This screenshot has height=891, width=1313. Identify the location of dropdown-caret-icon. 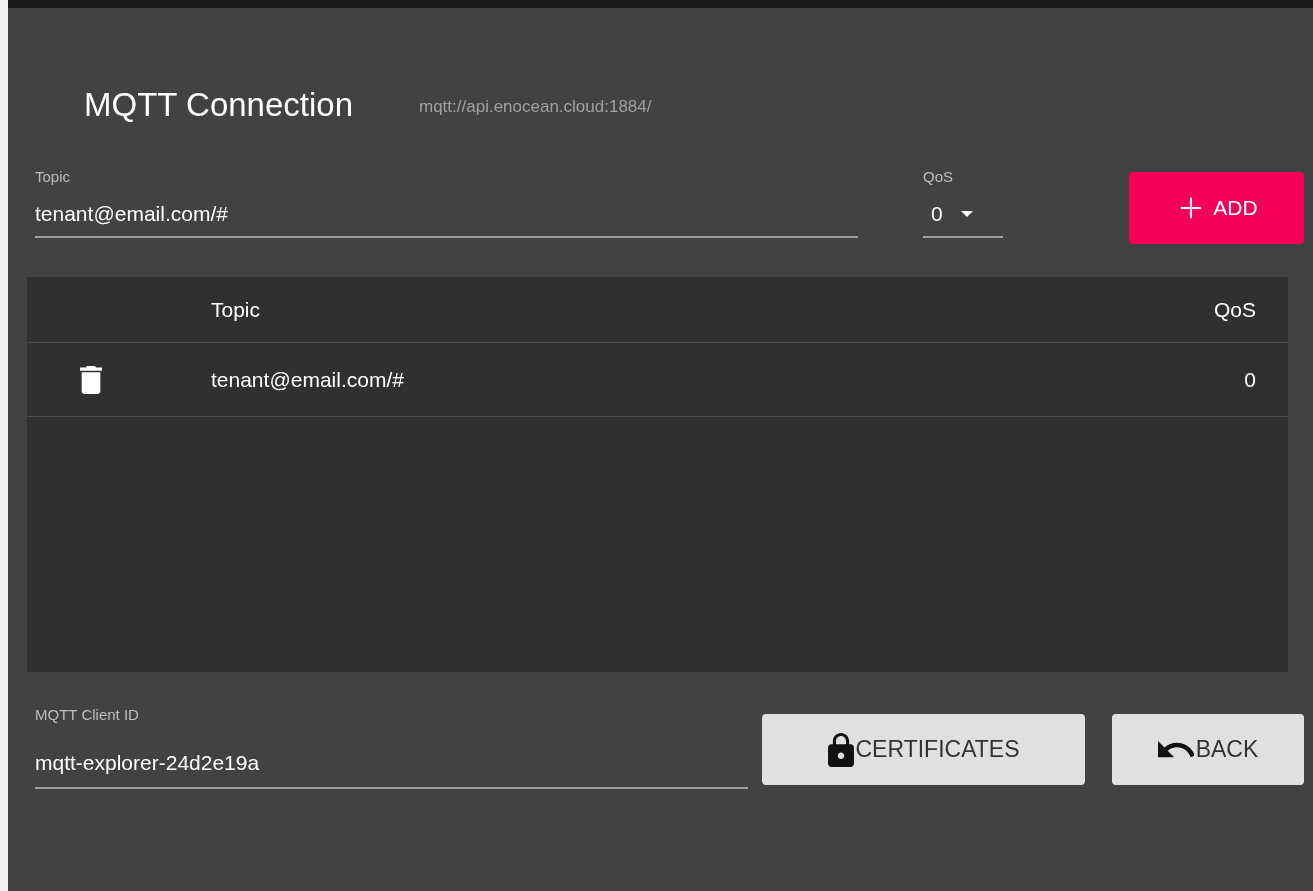
(966, 213).